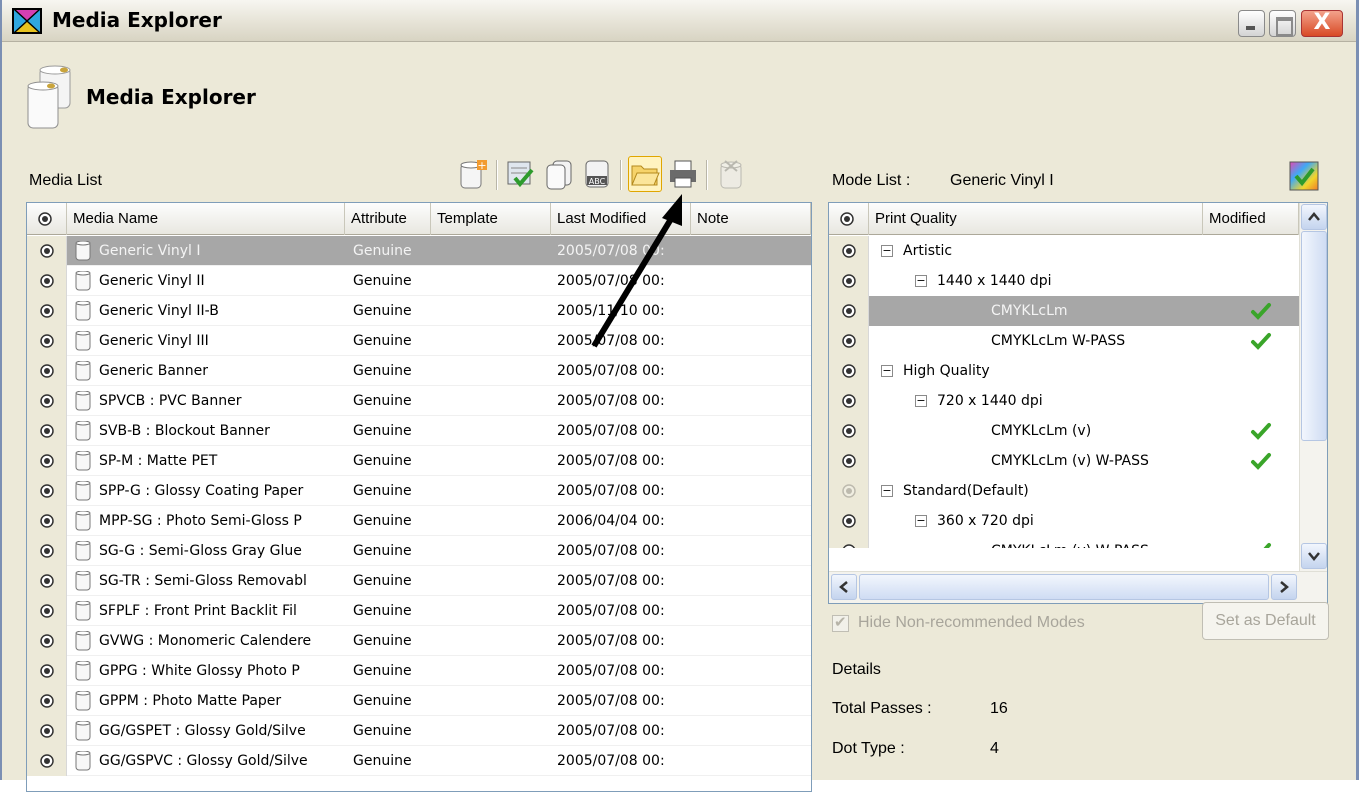 Image resolution: width=1359 pixels, height=792 pixels. Describe the element at coordinates (645, 174) in the screenshot. I see `open-folder-button` at that location.